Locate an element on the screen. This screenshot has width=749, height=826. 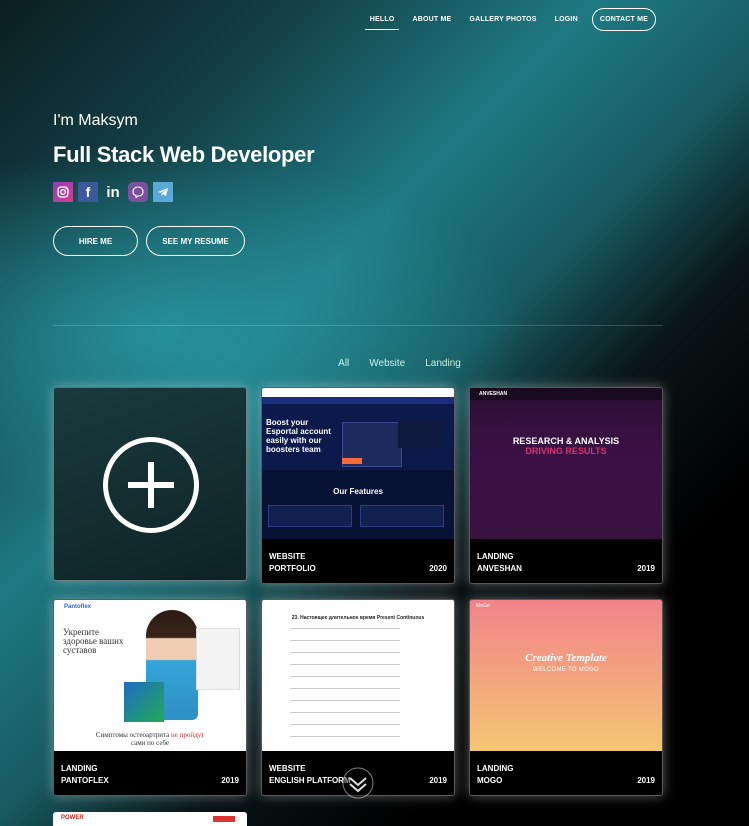
card-year: 2020 is located at coordinates (438, 568).